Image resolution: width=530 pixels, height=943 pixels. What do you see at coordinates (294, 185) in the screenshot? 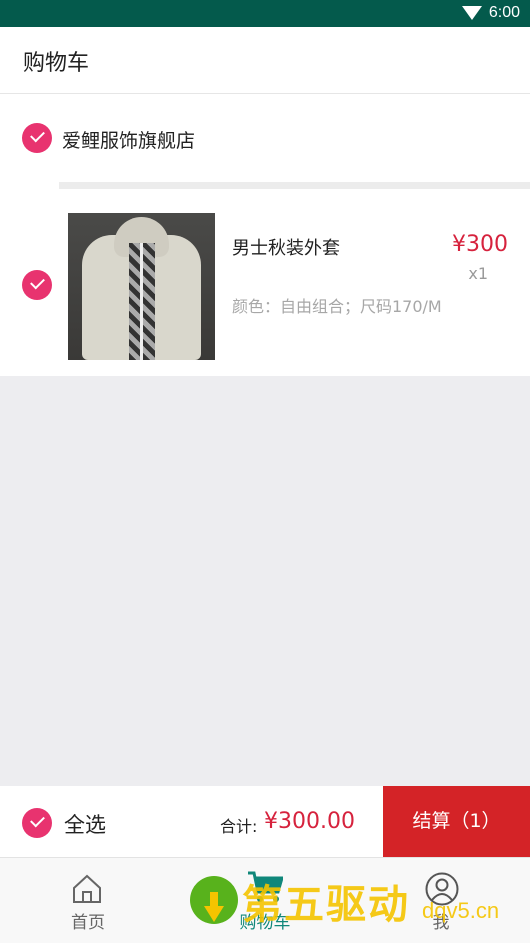
I see `divider` at bounding box center [294, 185].